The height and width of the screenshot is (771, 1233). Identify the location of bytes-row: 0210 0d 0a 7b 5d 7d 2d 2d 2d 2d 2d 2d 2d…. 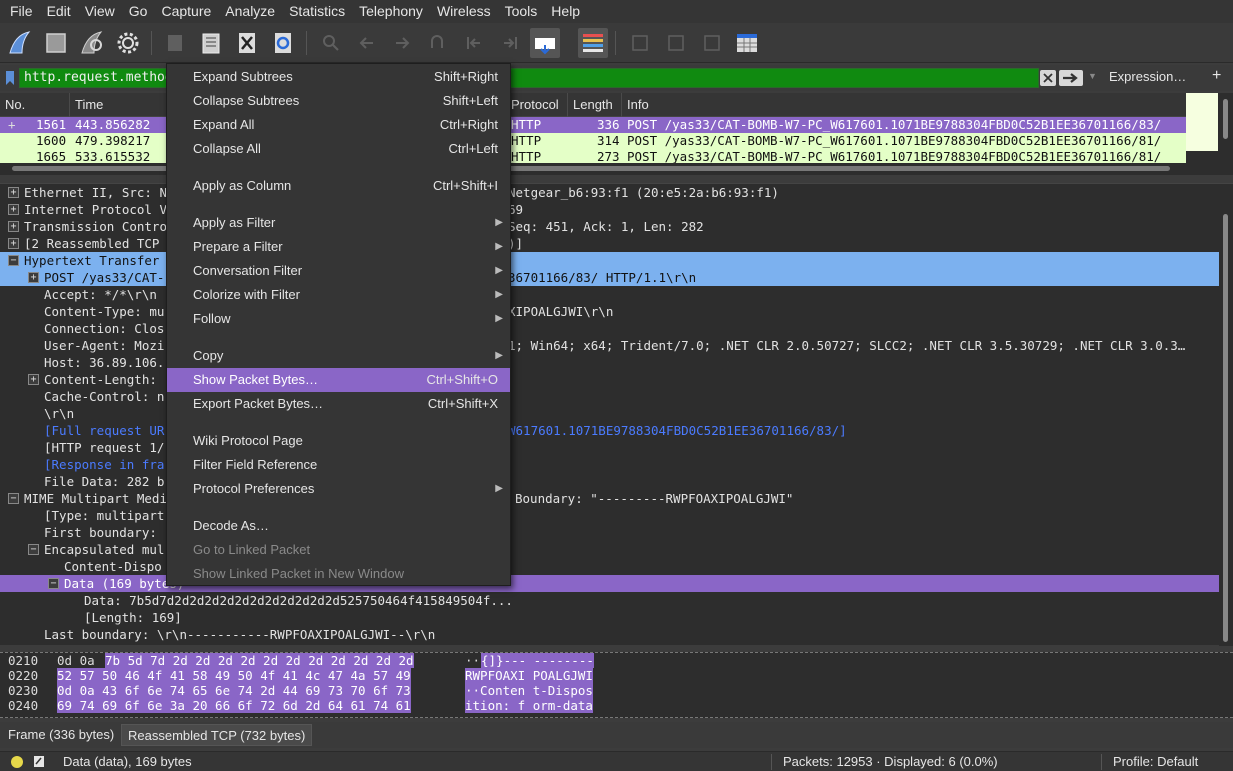
(609, 660).